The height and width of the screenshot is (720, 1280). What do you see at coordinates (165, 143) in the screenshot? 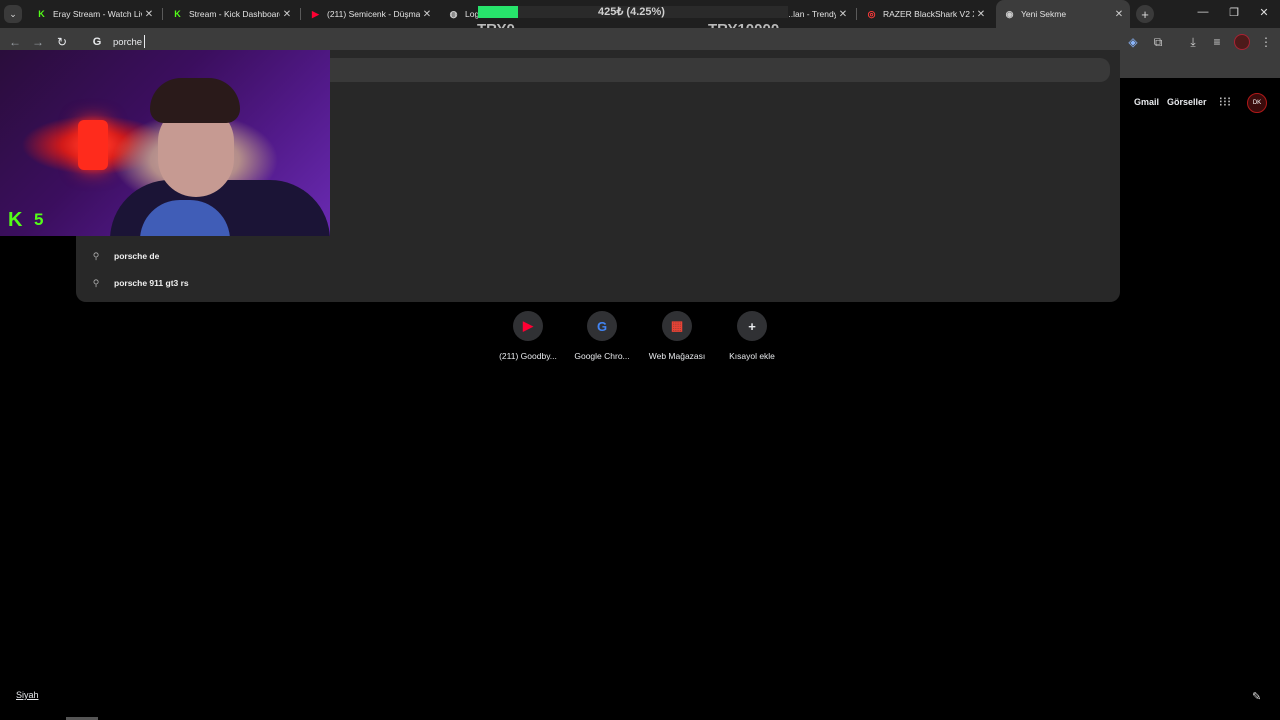
I see `webcam-overlay` at bounding box center [165, 143].